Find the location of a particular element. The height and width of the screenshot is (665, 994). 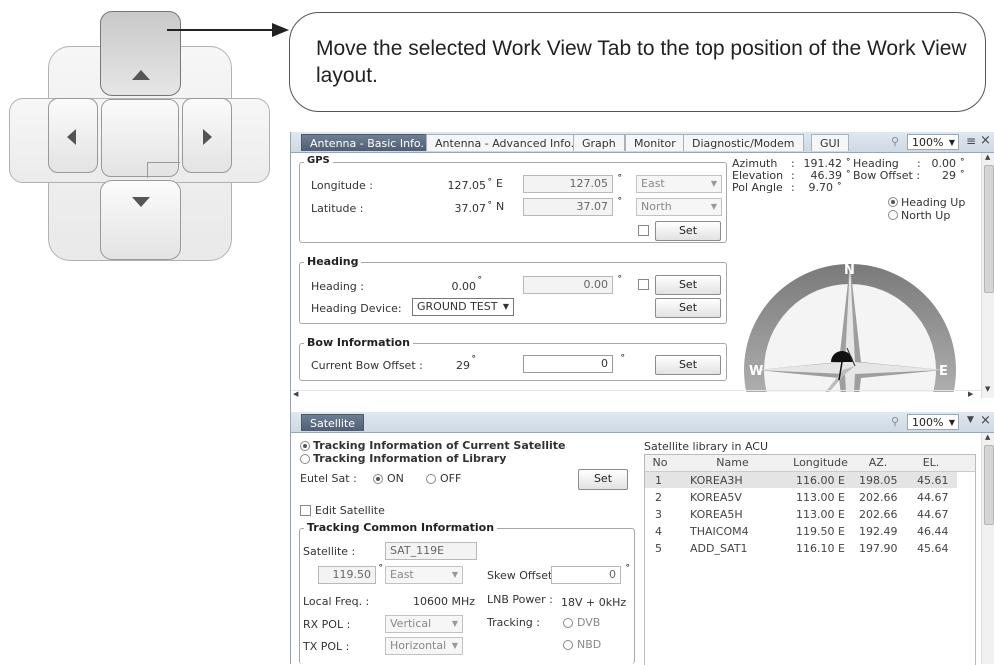

dvb-radio is located at coordinates (568, 623).